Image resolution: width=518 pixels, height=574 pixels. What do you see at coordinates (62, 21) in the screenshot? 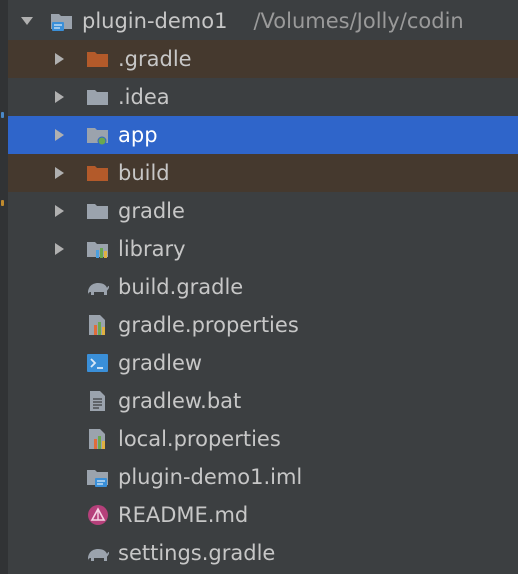
I see `project-module-folder-icon` at bounding box center [62, 21].